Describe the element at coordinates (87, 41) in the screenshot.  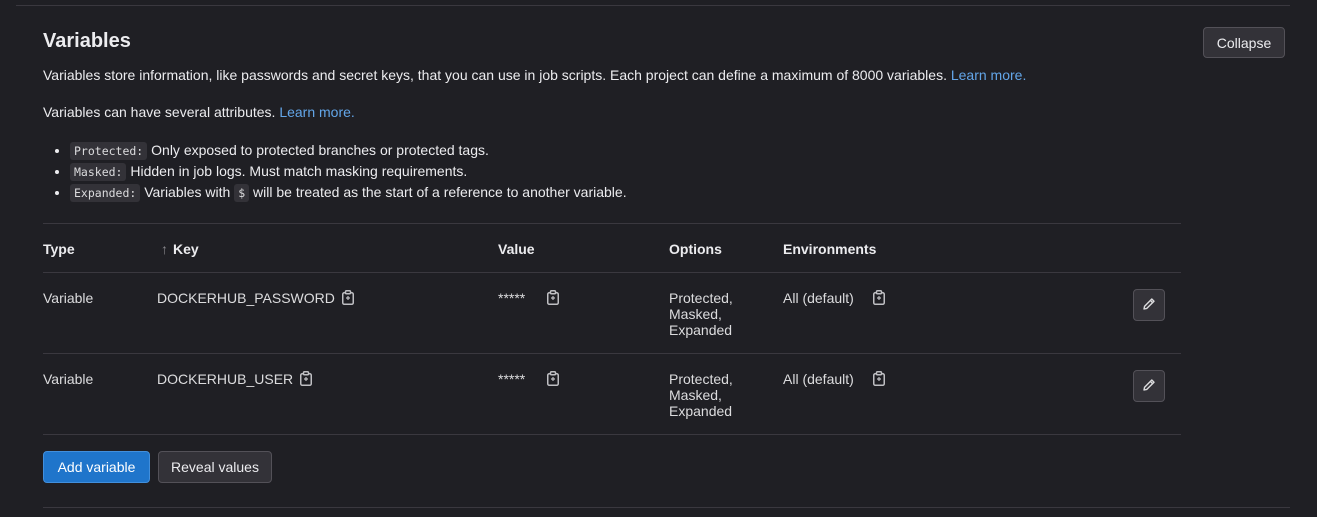
I see `section-title: Variables` at that location.